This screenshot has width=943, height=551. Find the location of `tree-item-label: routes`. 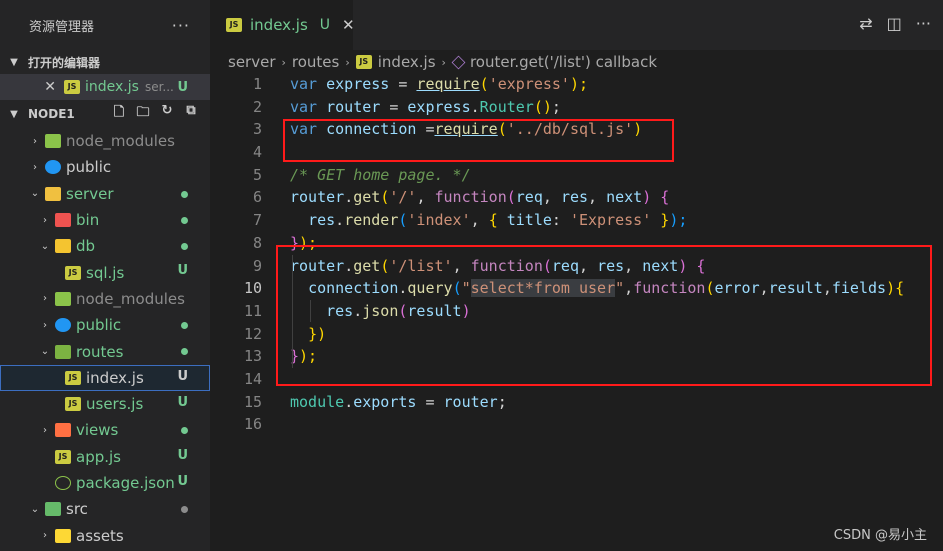

tree-item-label: routes is located at coordinates (100, 351).